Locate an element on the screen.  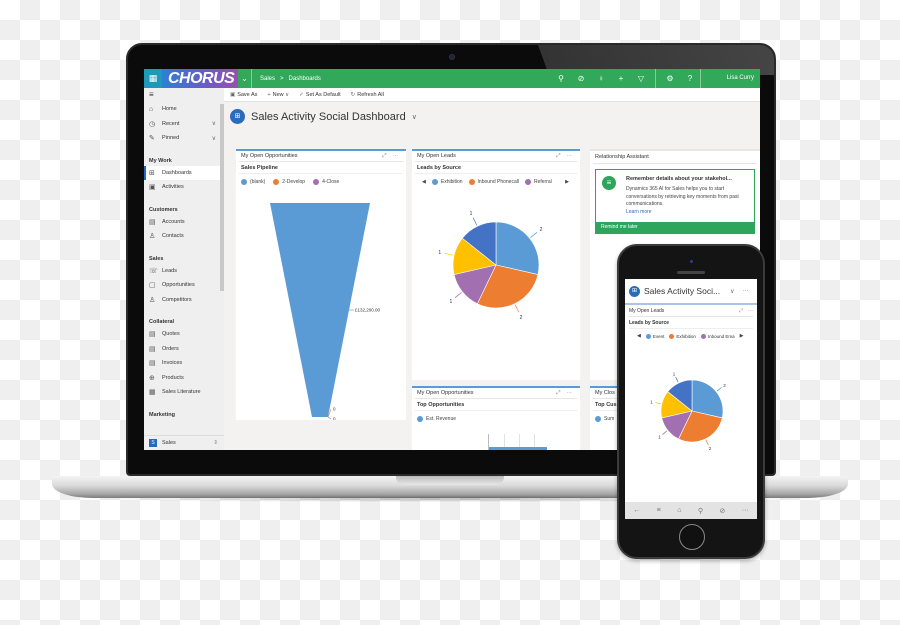
legend-label: (blank) is located at coordinates (258, 182).